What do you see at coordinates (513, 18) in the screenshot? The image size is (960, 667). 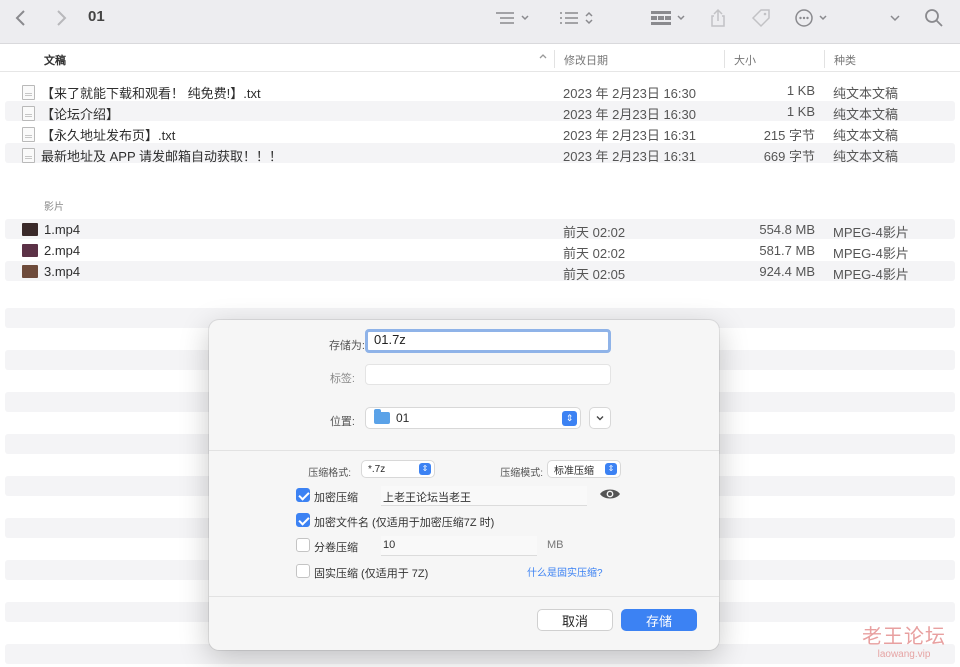 I see `list-view-icon` at bounding box center [513, 18].